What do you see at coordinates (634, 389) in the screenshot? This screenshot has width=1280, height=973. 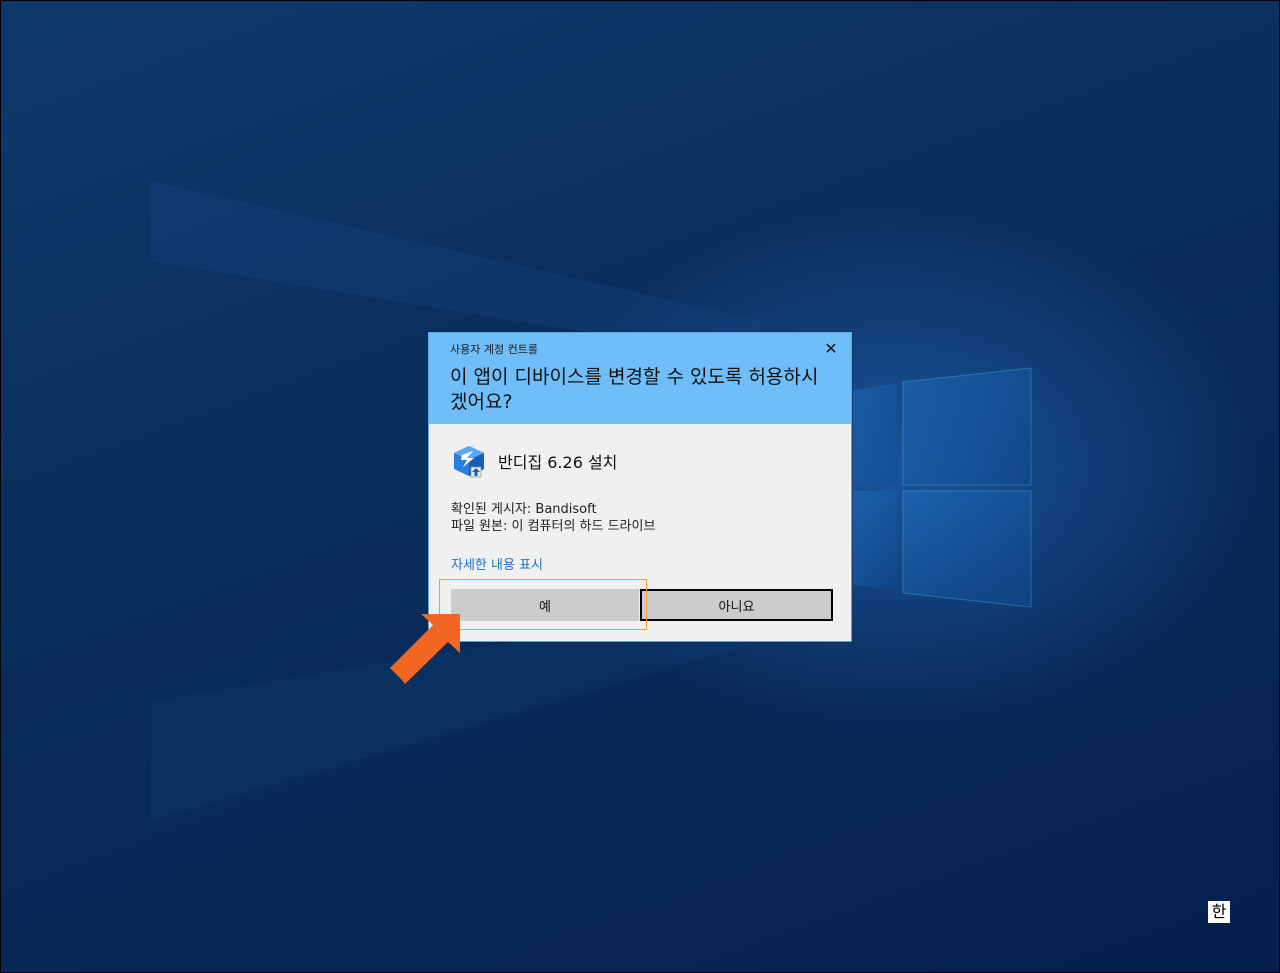 I see `uac-question: 이 앱이 디바이스를 변경할 수 있도록 허용하시겠어요?` at bounding box center [634, 389].